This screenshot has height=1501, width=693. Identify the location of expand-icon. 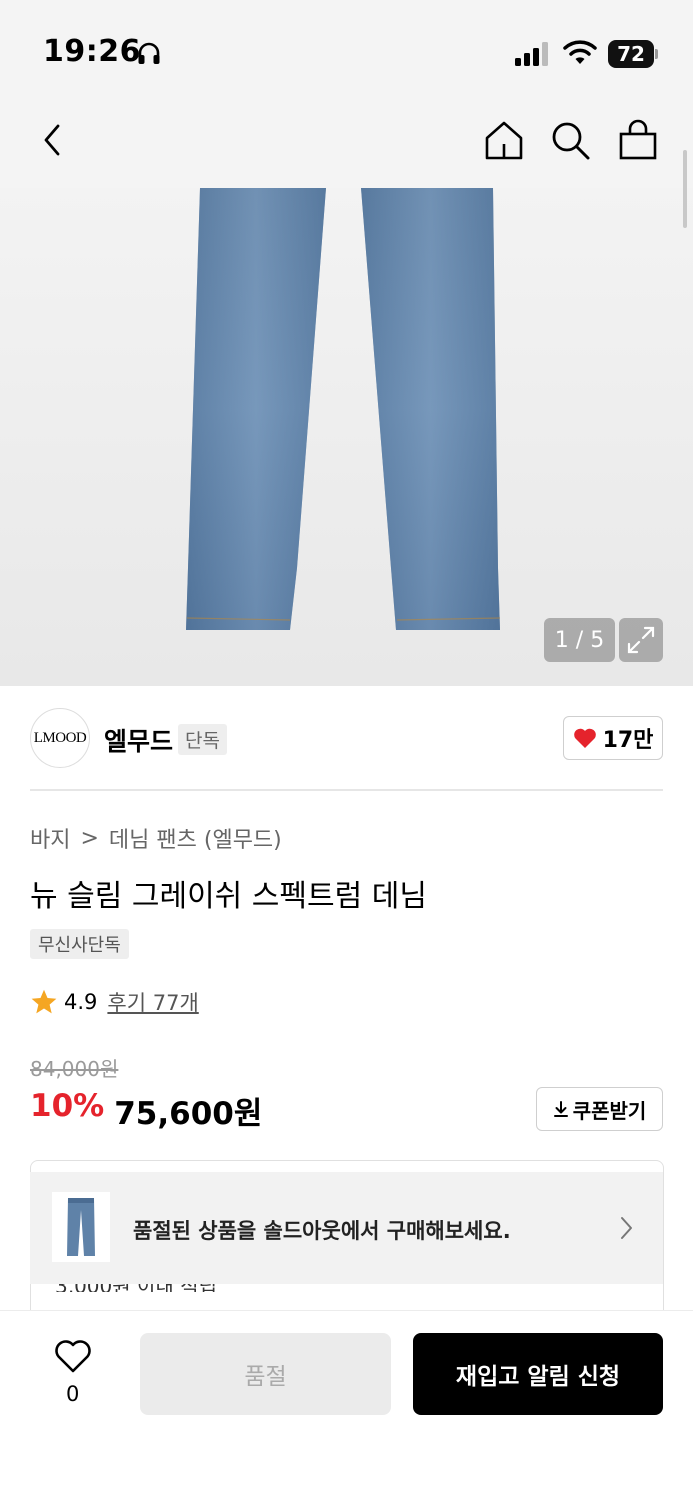
(641, 640).